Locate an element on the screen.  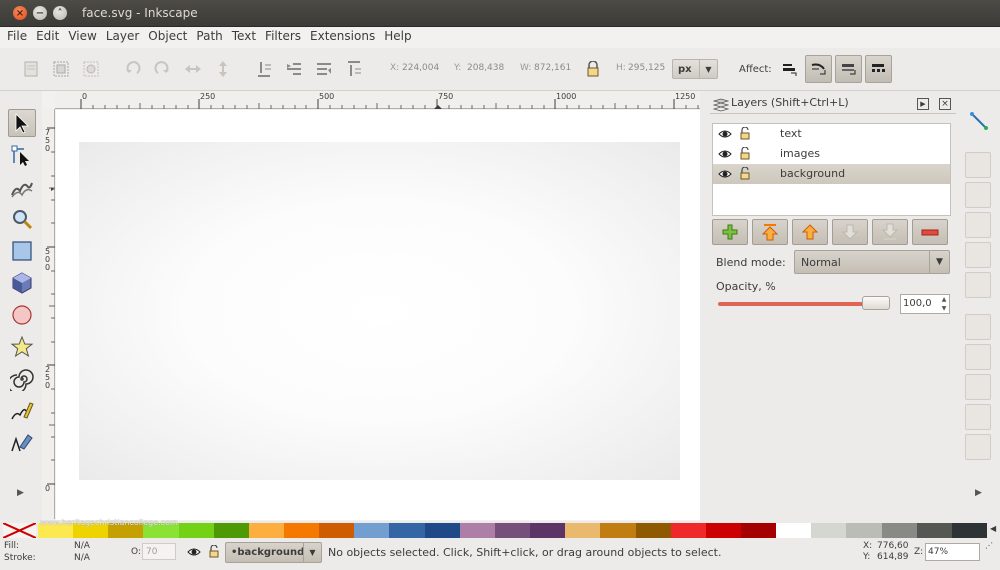
snap-bbox-center-button is located at coordinates (978, 285).